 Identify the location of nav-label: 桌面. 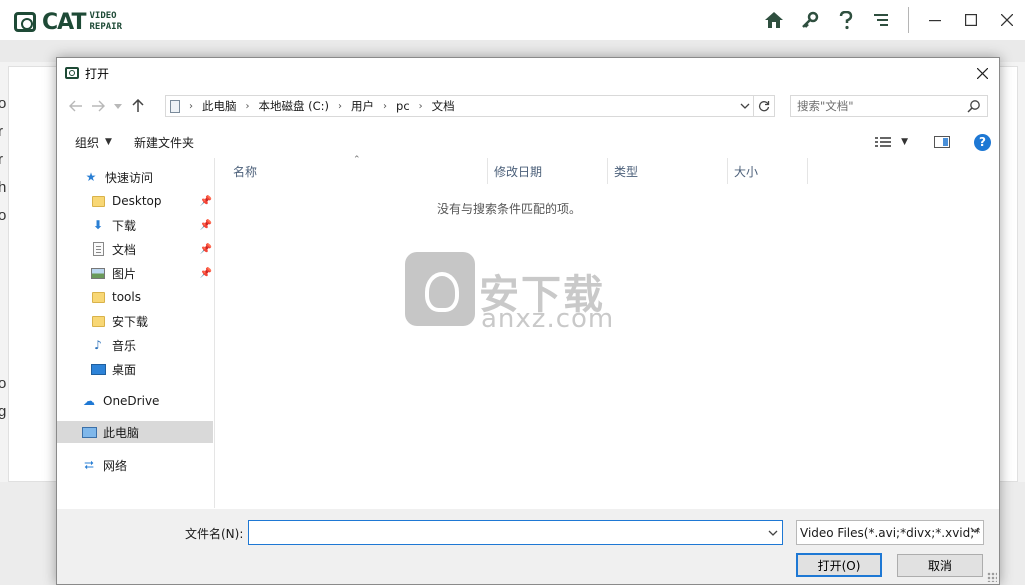
(124, 369).